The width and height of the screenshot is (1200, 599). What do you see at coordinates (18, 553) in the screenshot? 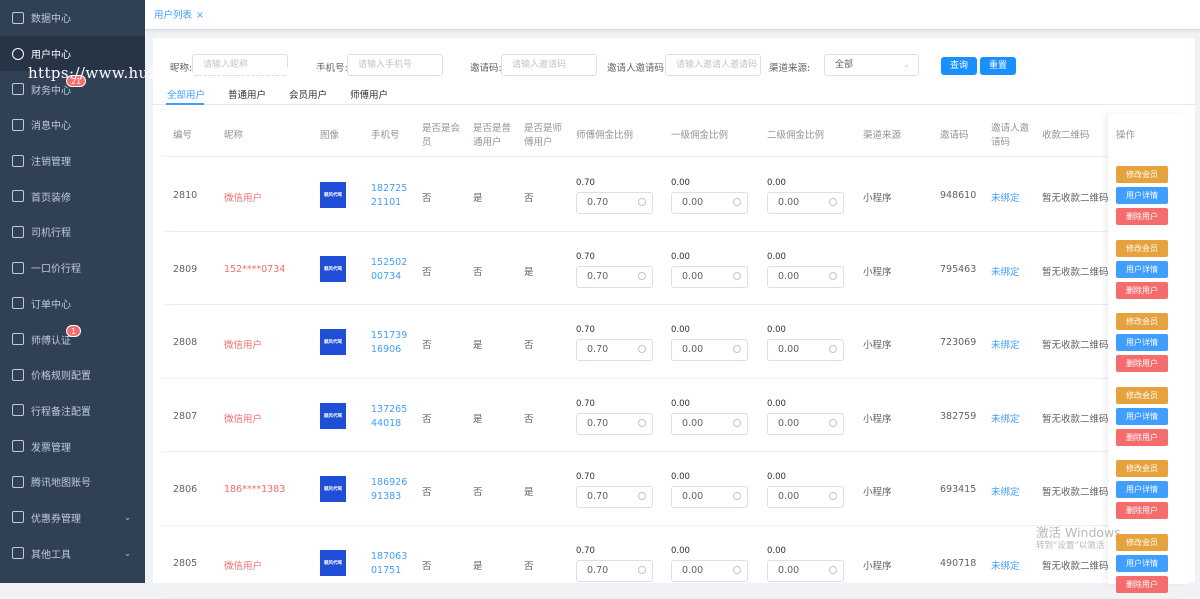
I see `message-icon` at bounding box center [18, 553].